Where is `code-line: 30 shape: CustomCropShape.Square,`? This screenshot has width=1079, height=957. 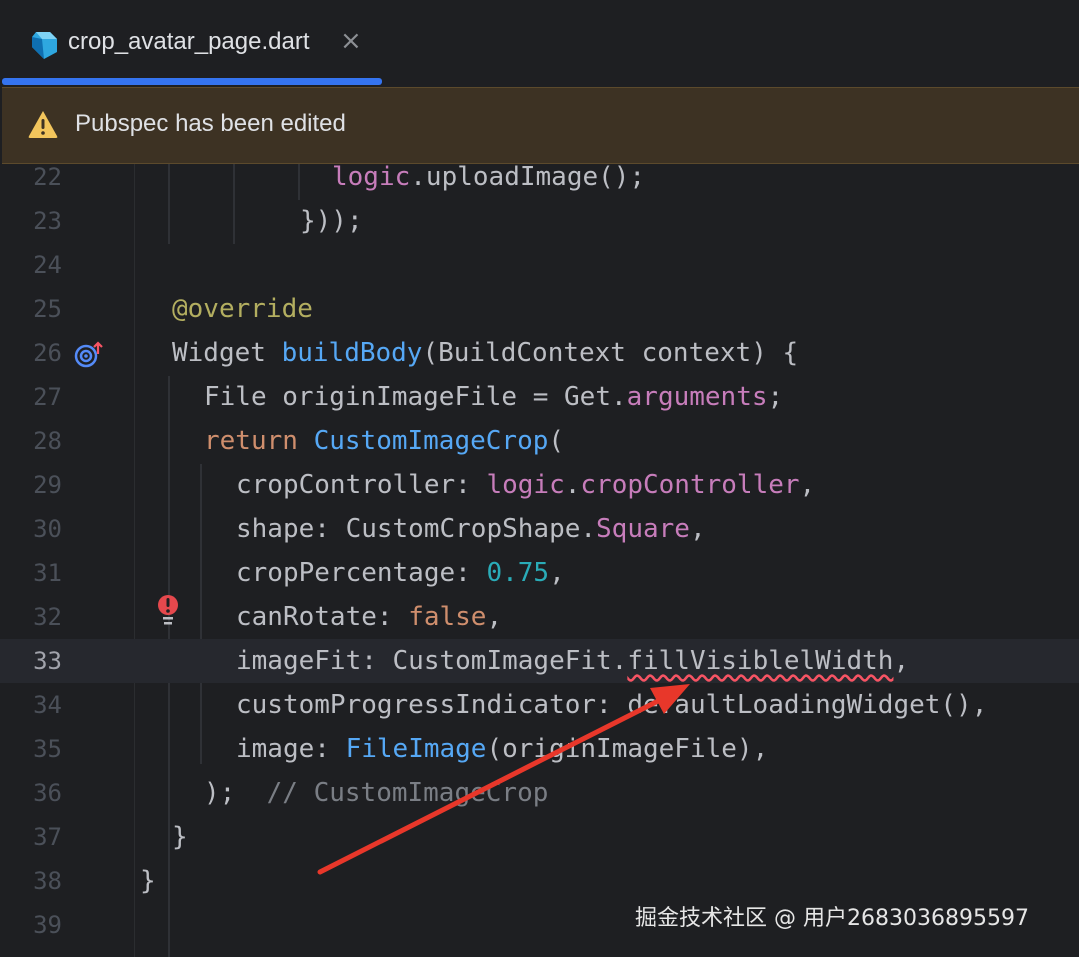 code-line: 30 shape: CustomCropShape.Square, is located at coordinates (539, 529).